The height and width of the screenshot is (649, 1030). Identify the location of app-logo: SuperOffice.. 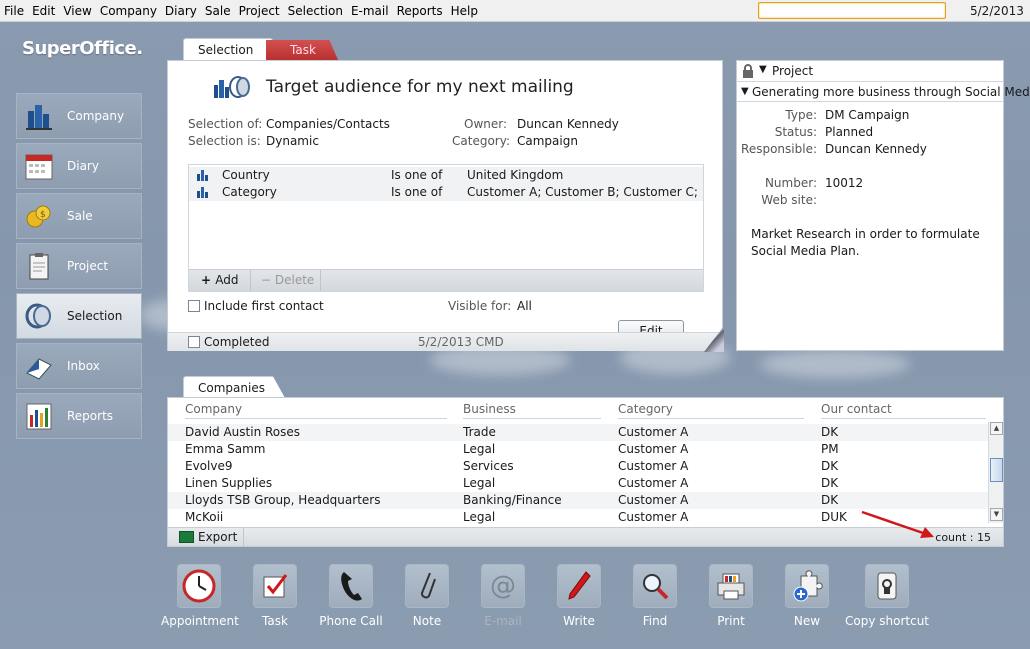
(82, 48).